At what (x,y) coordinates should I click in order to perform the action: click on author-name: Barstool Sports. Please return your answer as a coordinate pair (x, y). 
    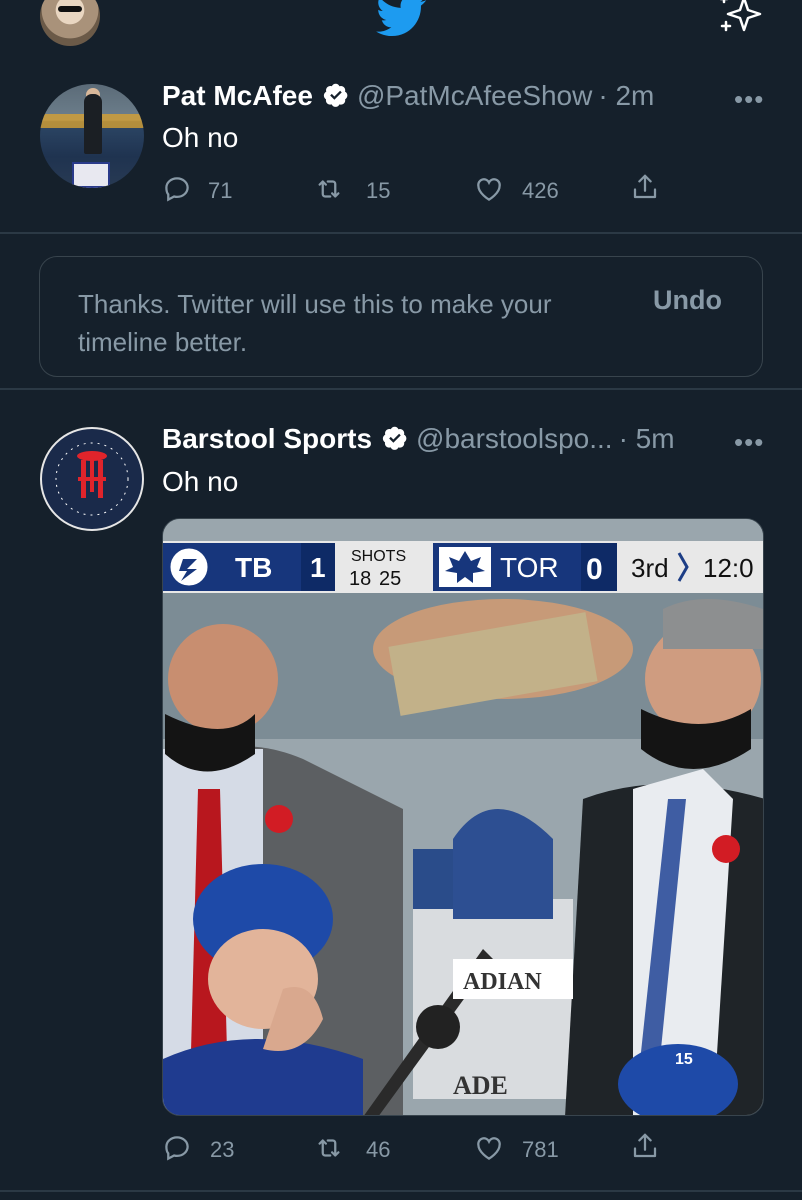
    Looking at the image, I should click on (267, 438).